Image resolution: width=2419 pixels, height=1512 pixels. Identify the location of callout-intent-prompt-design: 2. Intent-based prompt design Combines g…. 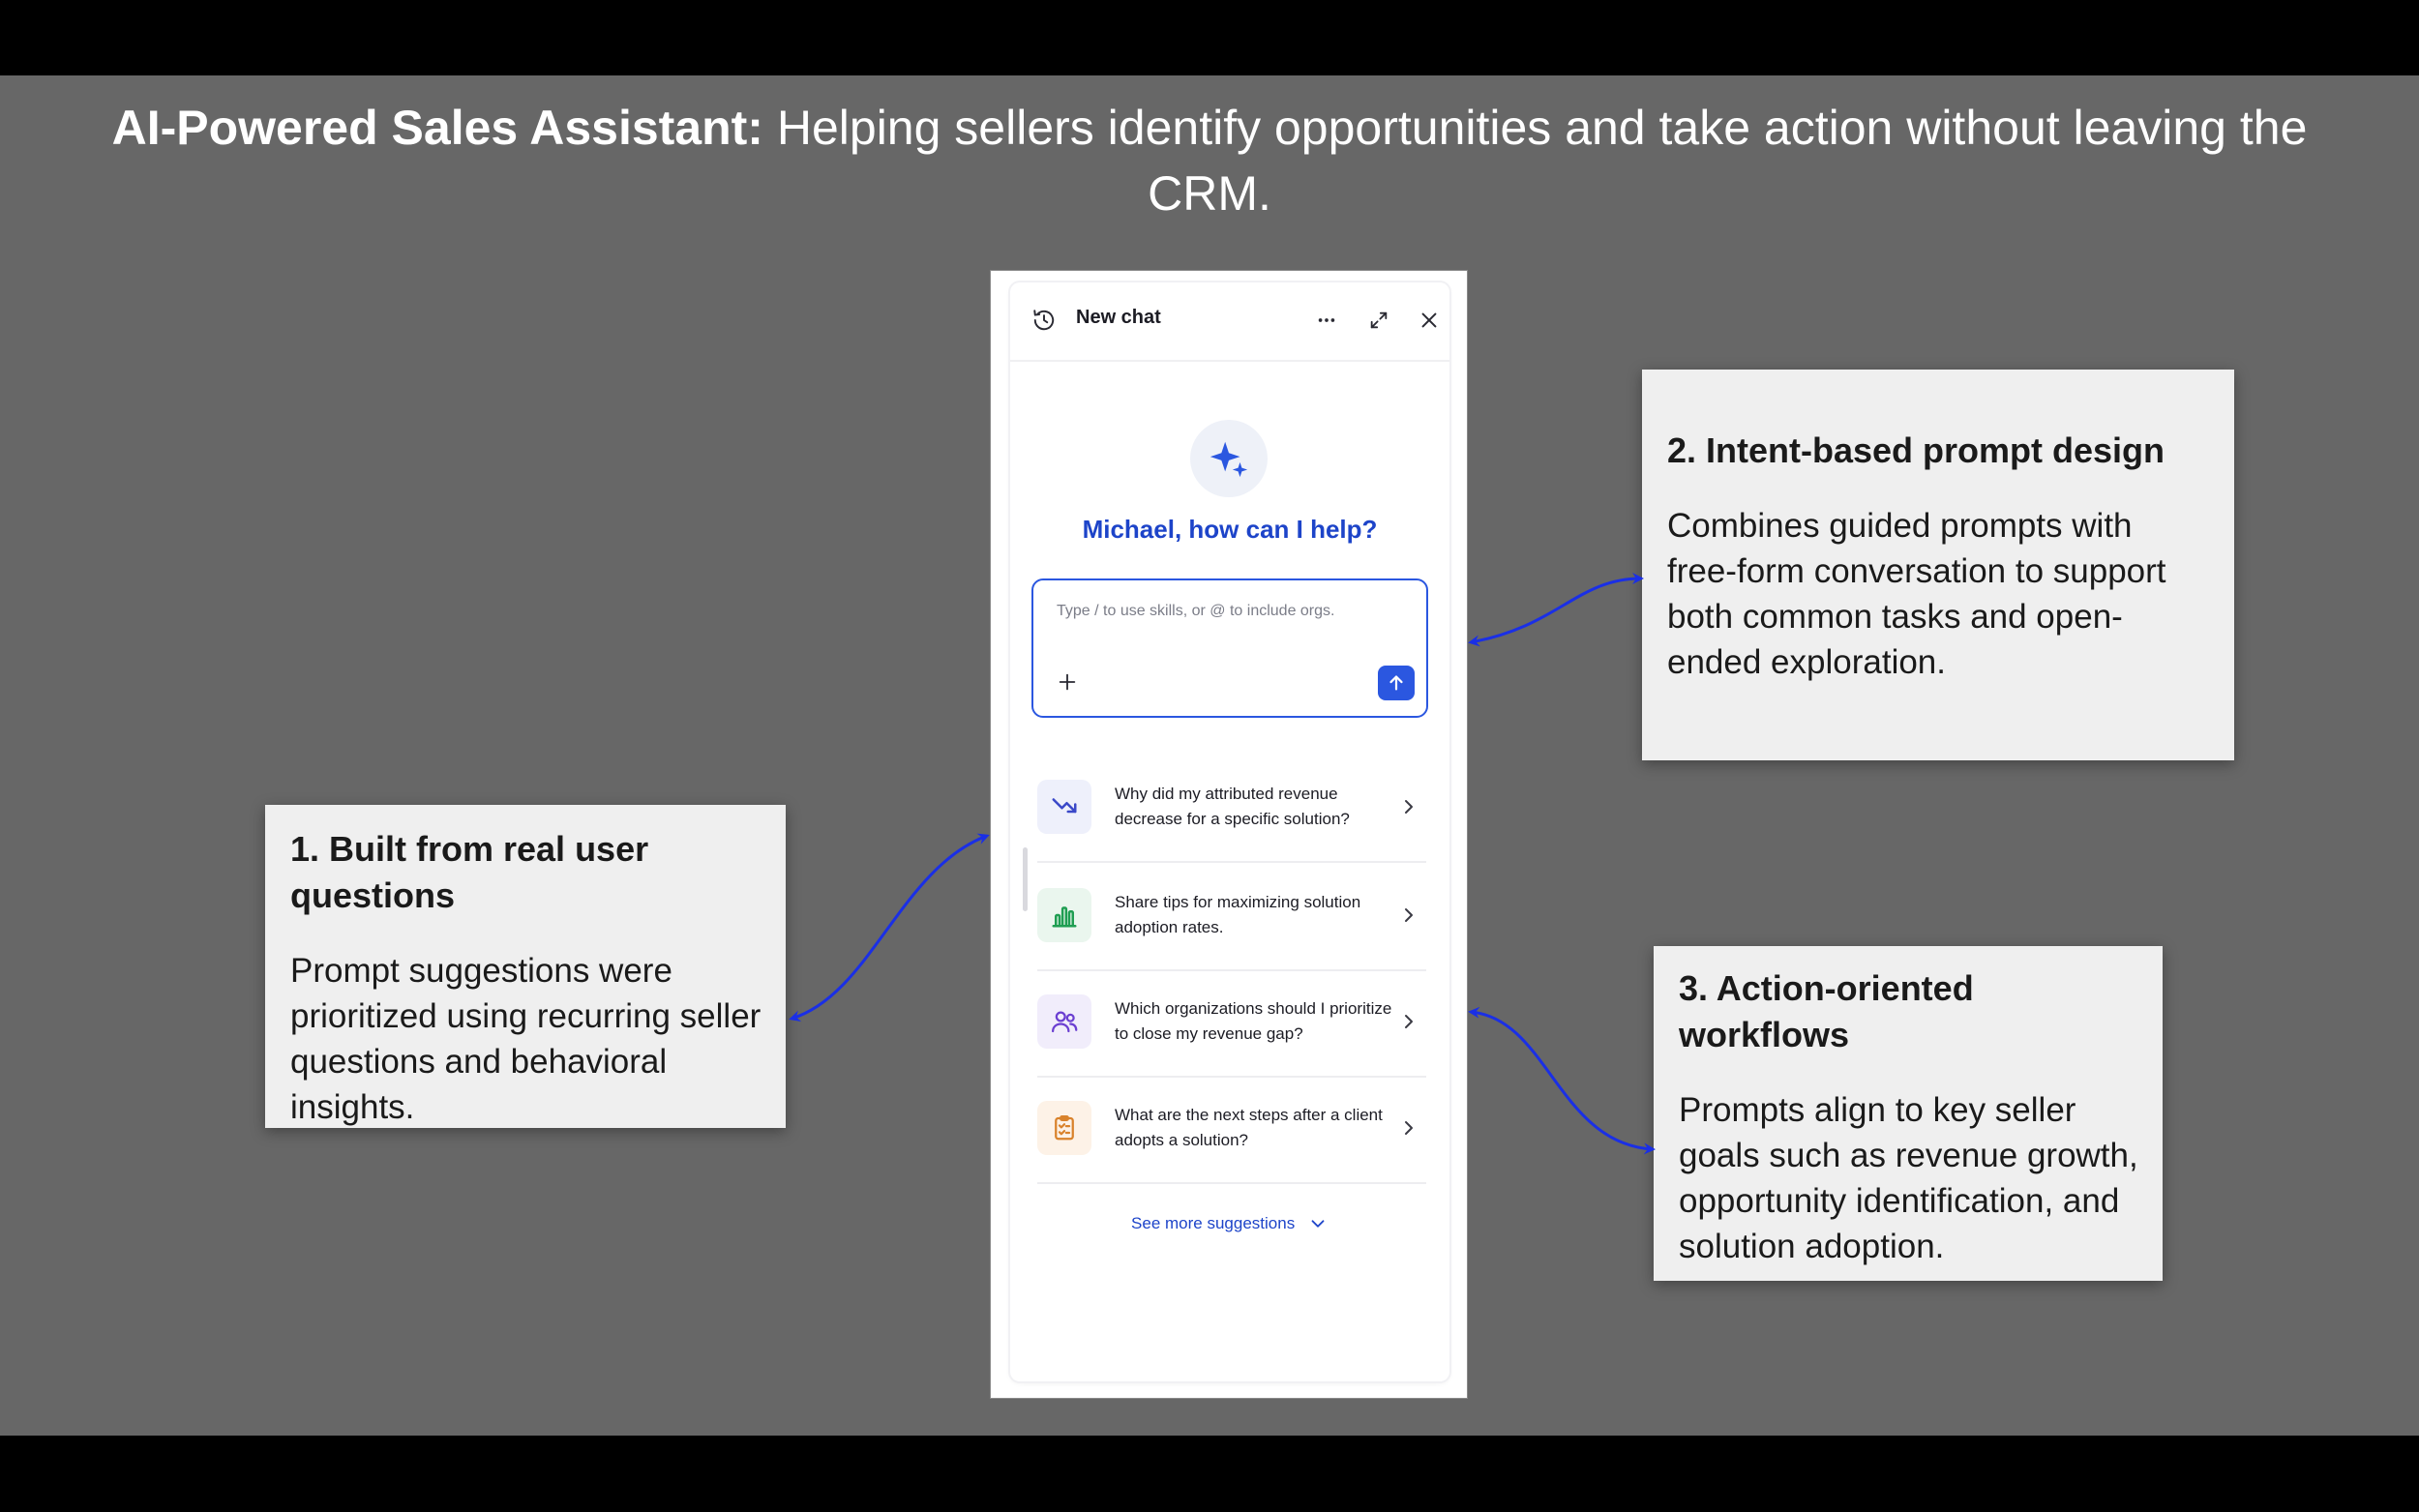
(1938, 565).